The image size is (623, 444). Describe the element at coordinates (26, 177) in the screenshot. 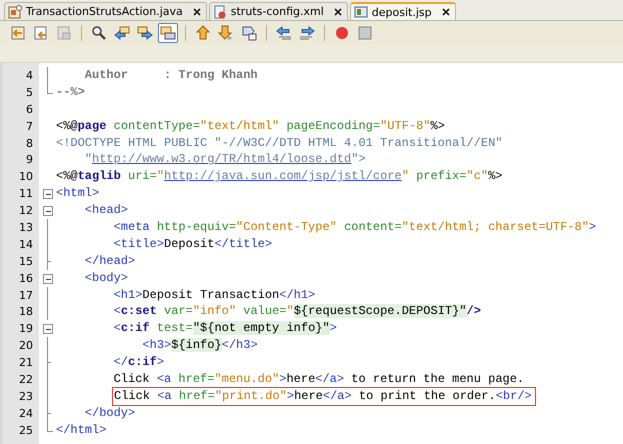

I see `line-number: 10` at that location.